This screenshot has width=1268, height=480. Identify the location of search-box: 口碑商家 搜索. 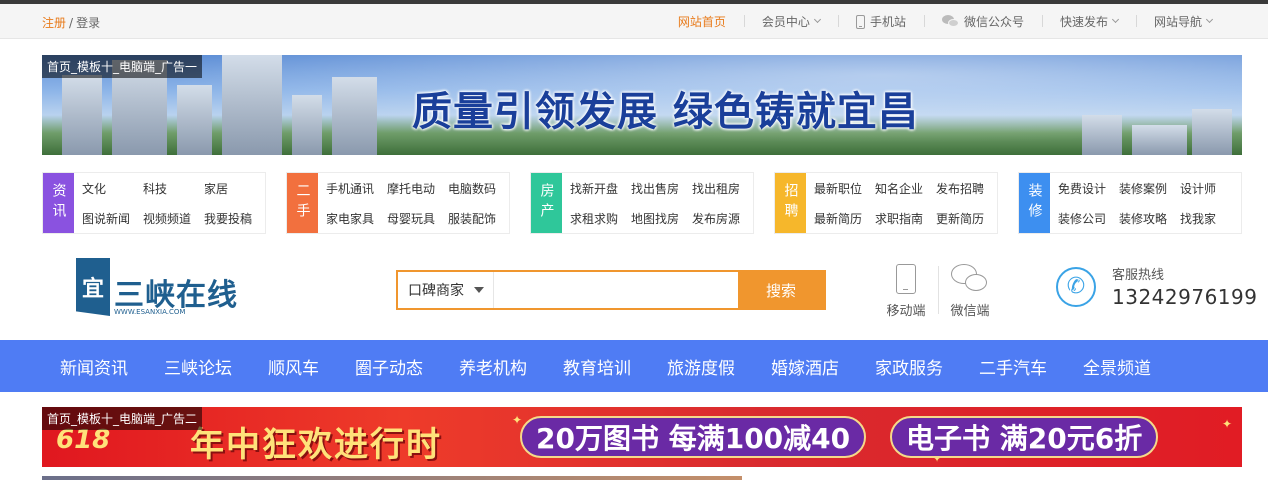
(611, 290).